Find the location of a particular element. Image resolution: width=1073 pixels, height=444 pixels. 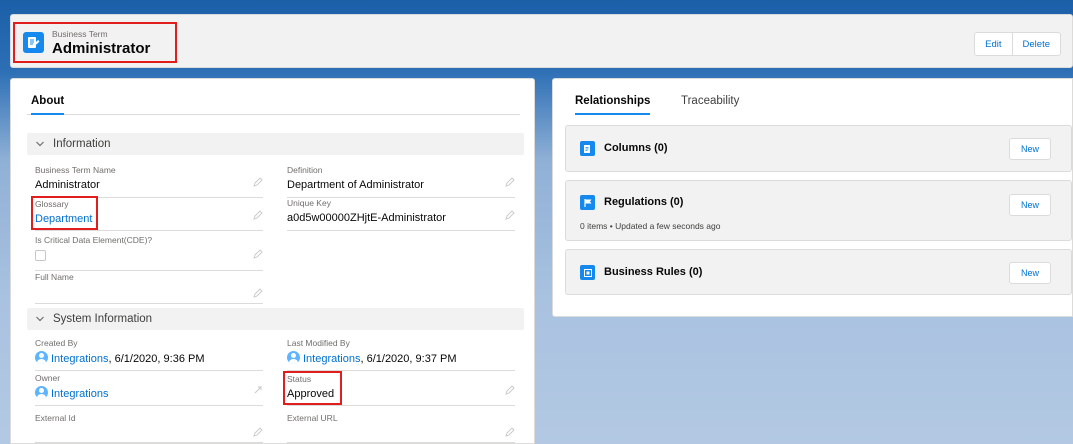

record-identity: Business Term Administrator is located at coordinates (95, 42).